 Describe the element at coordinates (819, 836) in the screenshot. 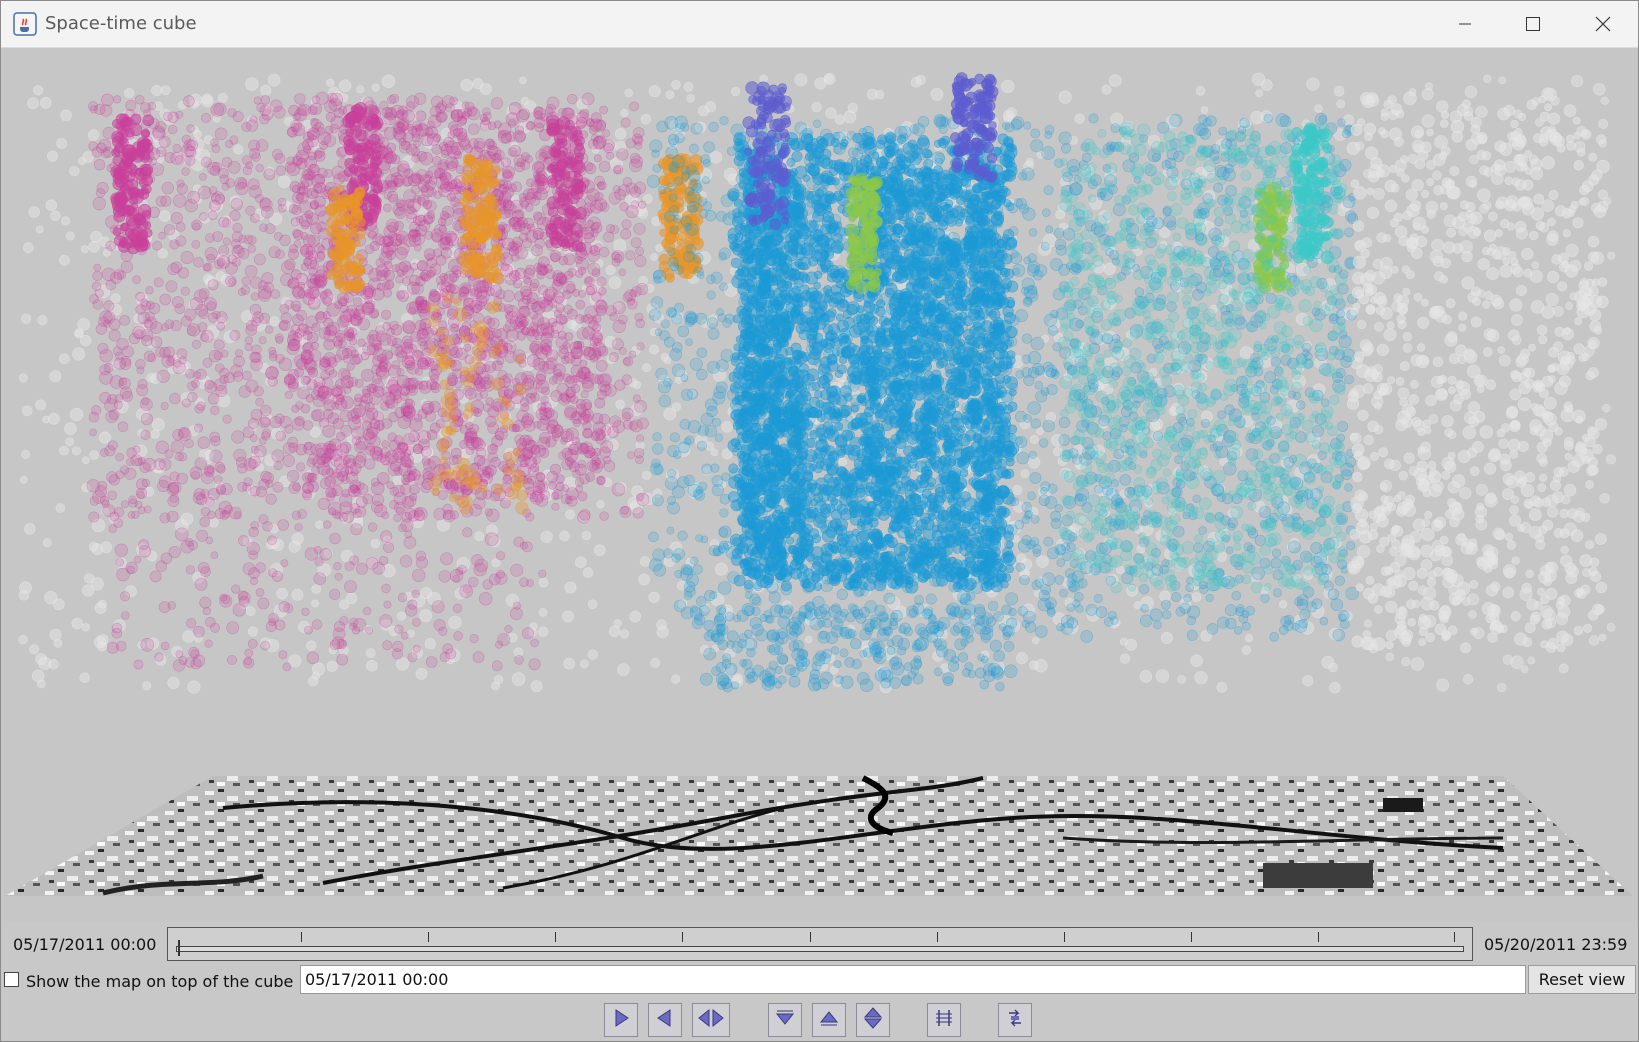

I see `base-map-plane` at that location.